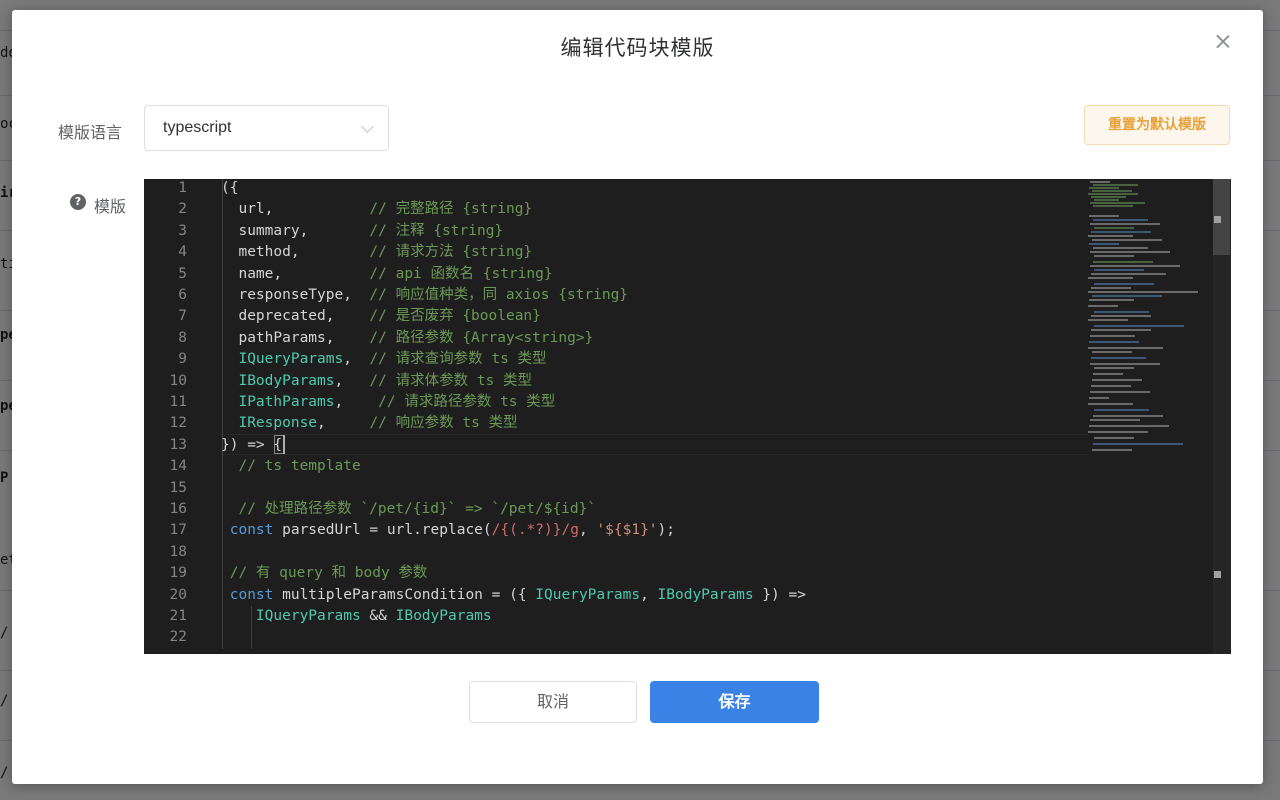  What do you see at coordinates (637, 48) in the screenshot?
I see `dialog-title: 编辑代码块模版` at bounding box center [637, 48].